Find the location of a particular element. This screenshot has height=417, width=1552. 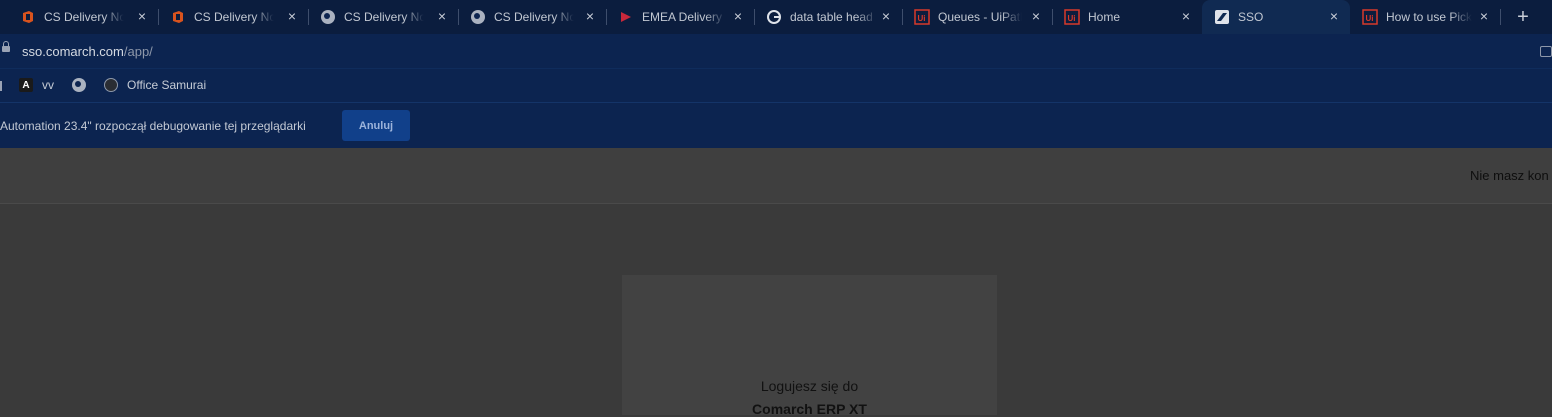

tab-queues-uipath: Ui Queues - UiPath × is located at coordinates (977, 17).